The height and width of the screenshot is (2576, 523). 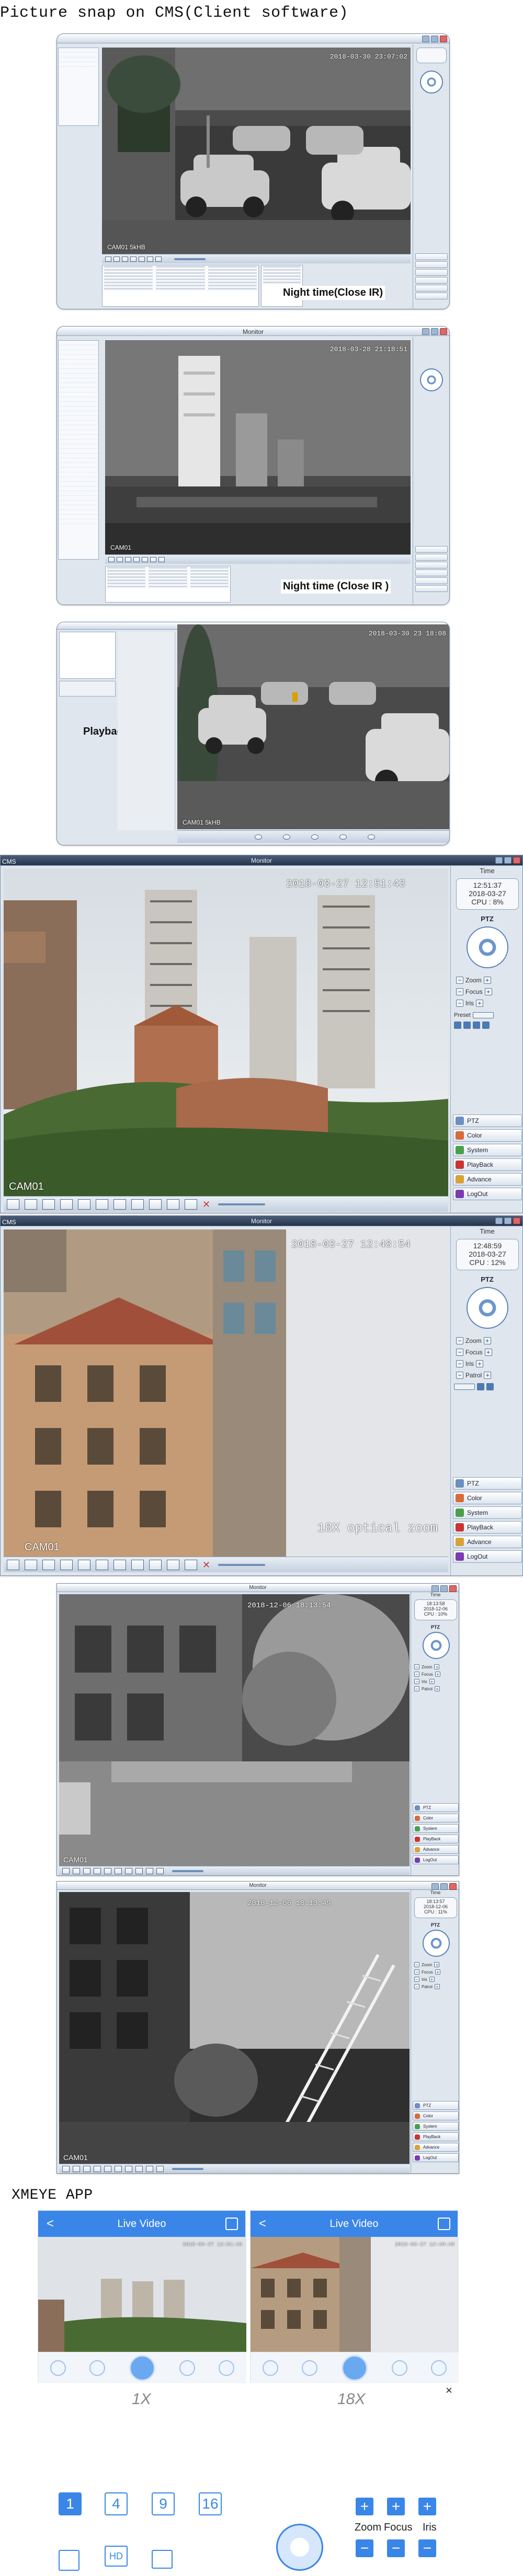 What do you see at coordinates (258, 447) in the screenshot?
I see `video-feed: 2018-03-28 21:18:51 CAM01` at bounding box center [258, 447].